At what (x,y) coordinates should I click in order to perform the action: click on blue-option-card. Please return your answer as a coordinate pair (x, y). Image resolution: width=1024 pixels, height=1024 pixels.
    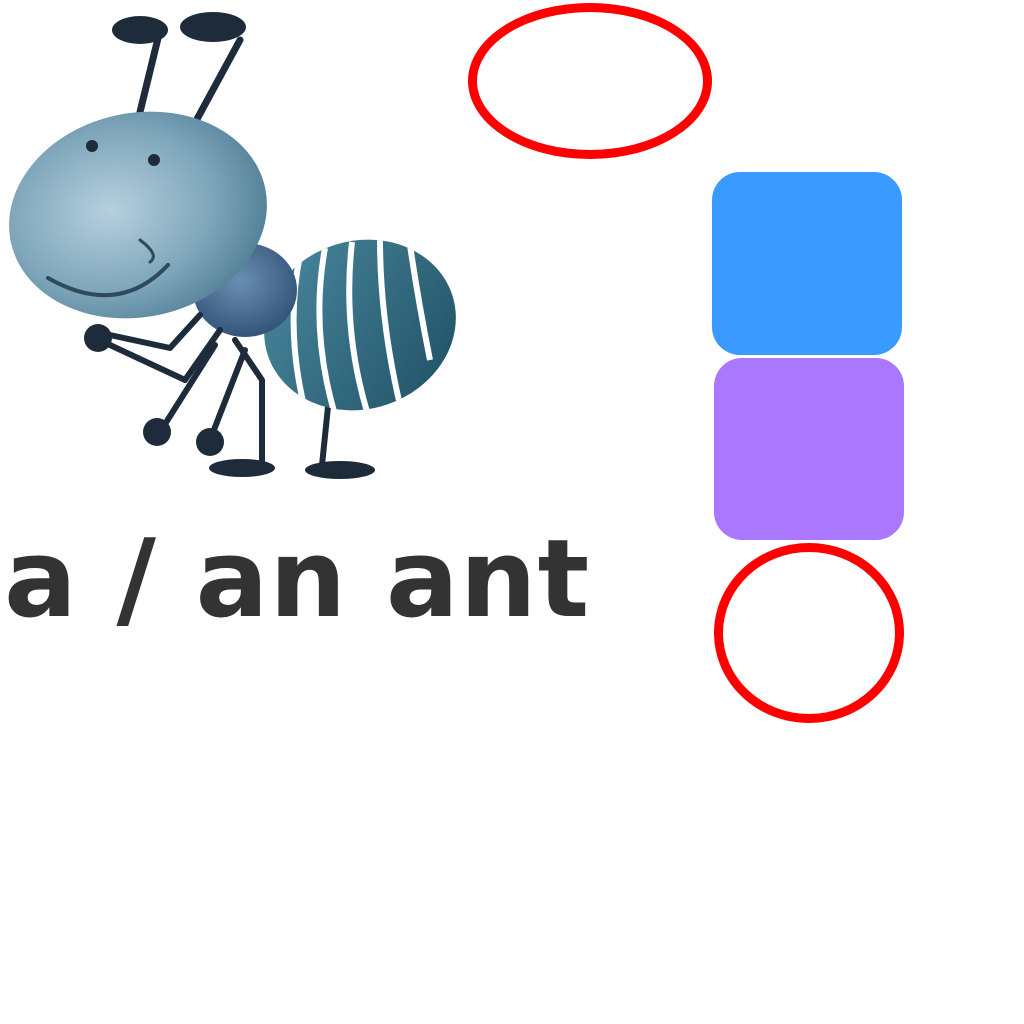
    Looking at the image, I should click on (807, 263).